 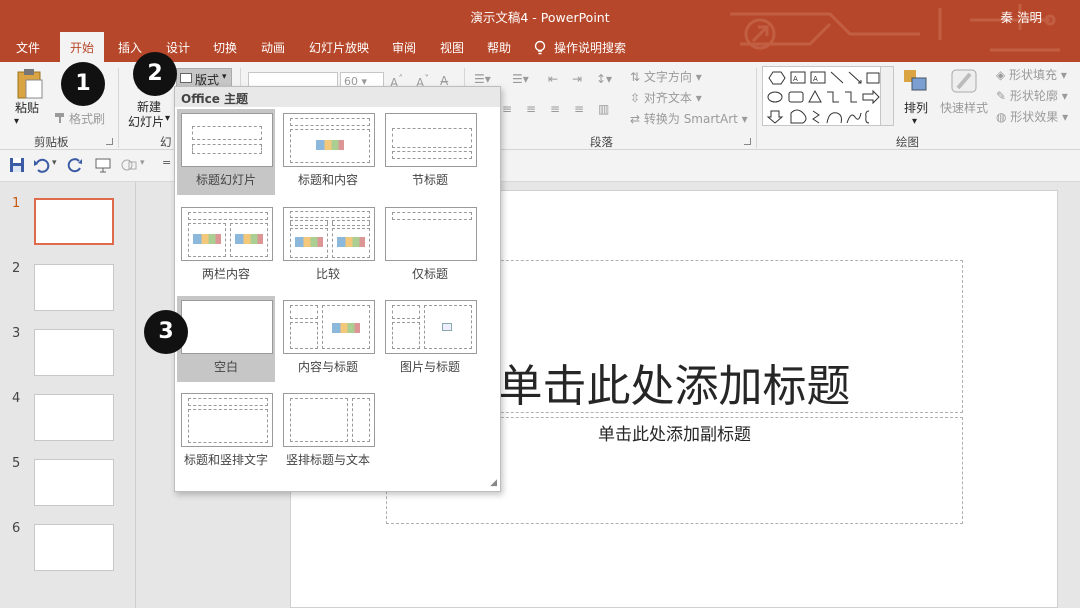 What do you see at coordinates (916, 107) in the screenshot?
I see `arrange-button: 排列` at bounding box center [916, 107].